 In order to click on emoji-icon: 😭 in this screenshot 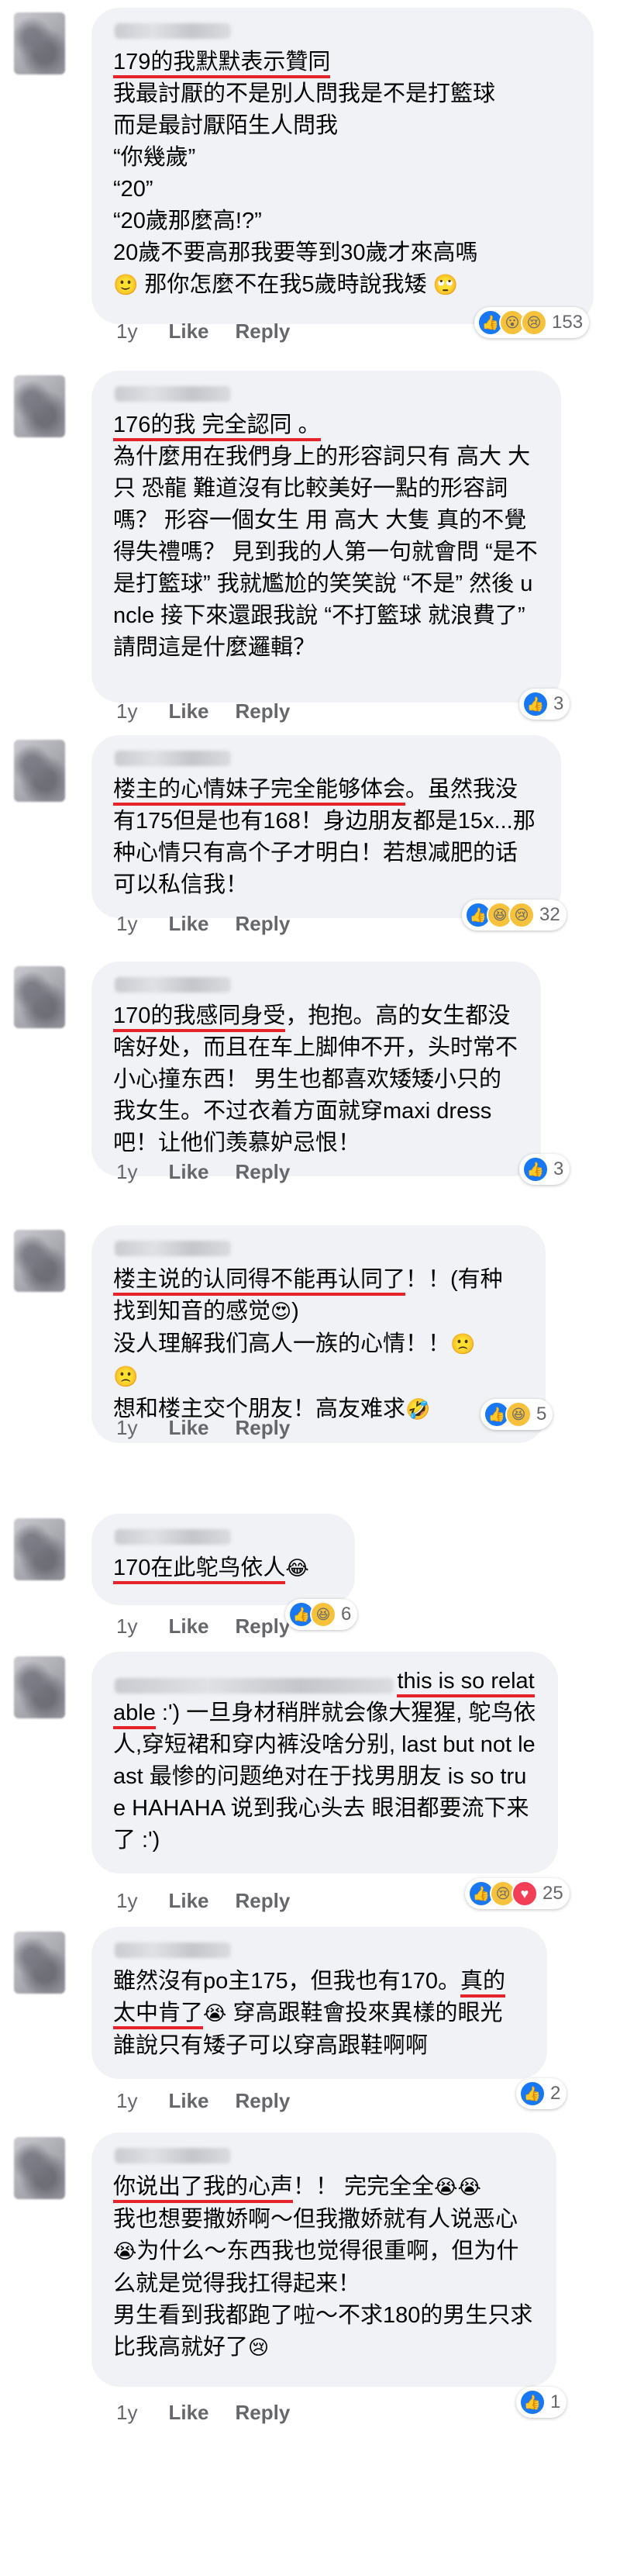, I will do `click(125, 2251)`.